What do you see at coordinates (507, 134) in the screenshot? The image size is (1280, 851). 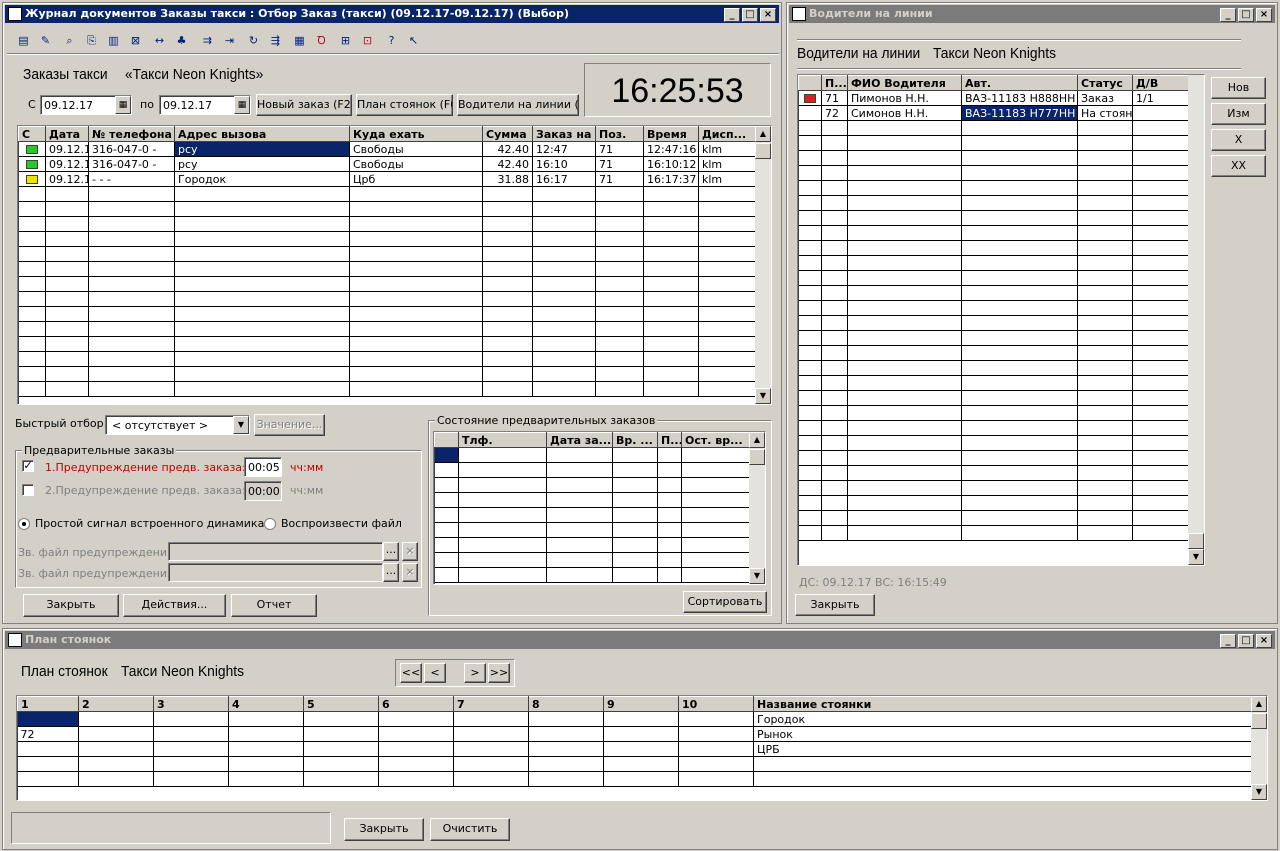 I see `orders_window-col-header: Сумма` at bounding box center [507, 134].